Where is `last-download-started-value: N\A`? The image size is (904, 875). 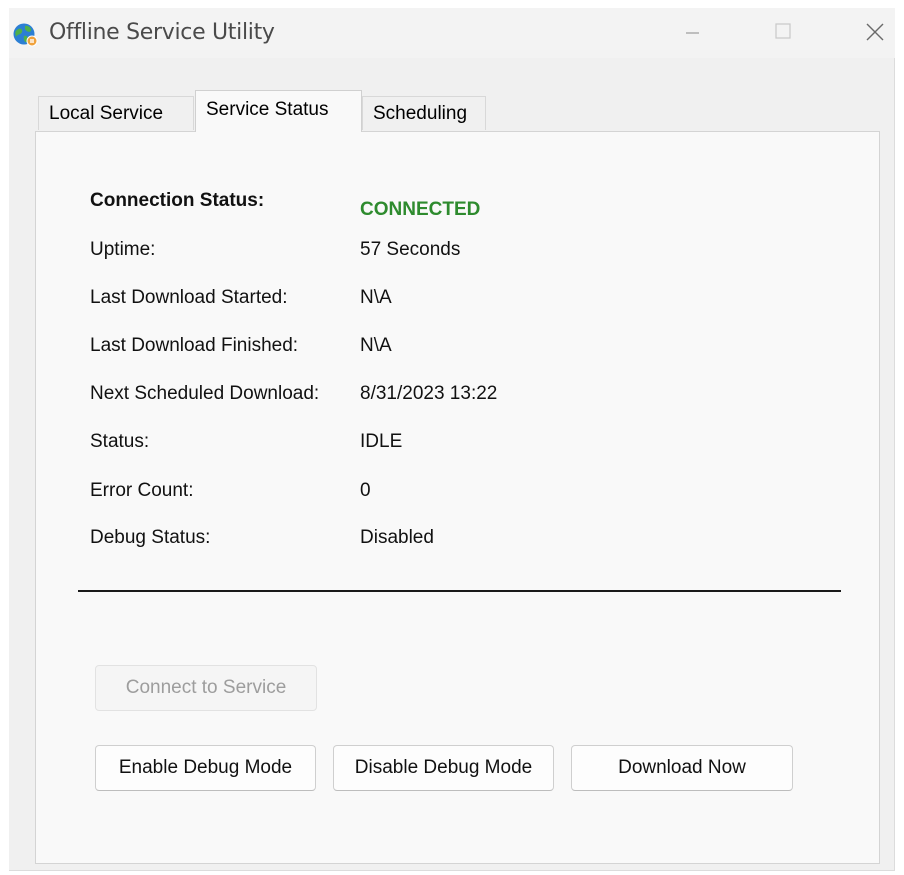
last-download-started-value: N\A is located at coordinates (376, 297).